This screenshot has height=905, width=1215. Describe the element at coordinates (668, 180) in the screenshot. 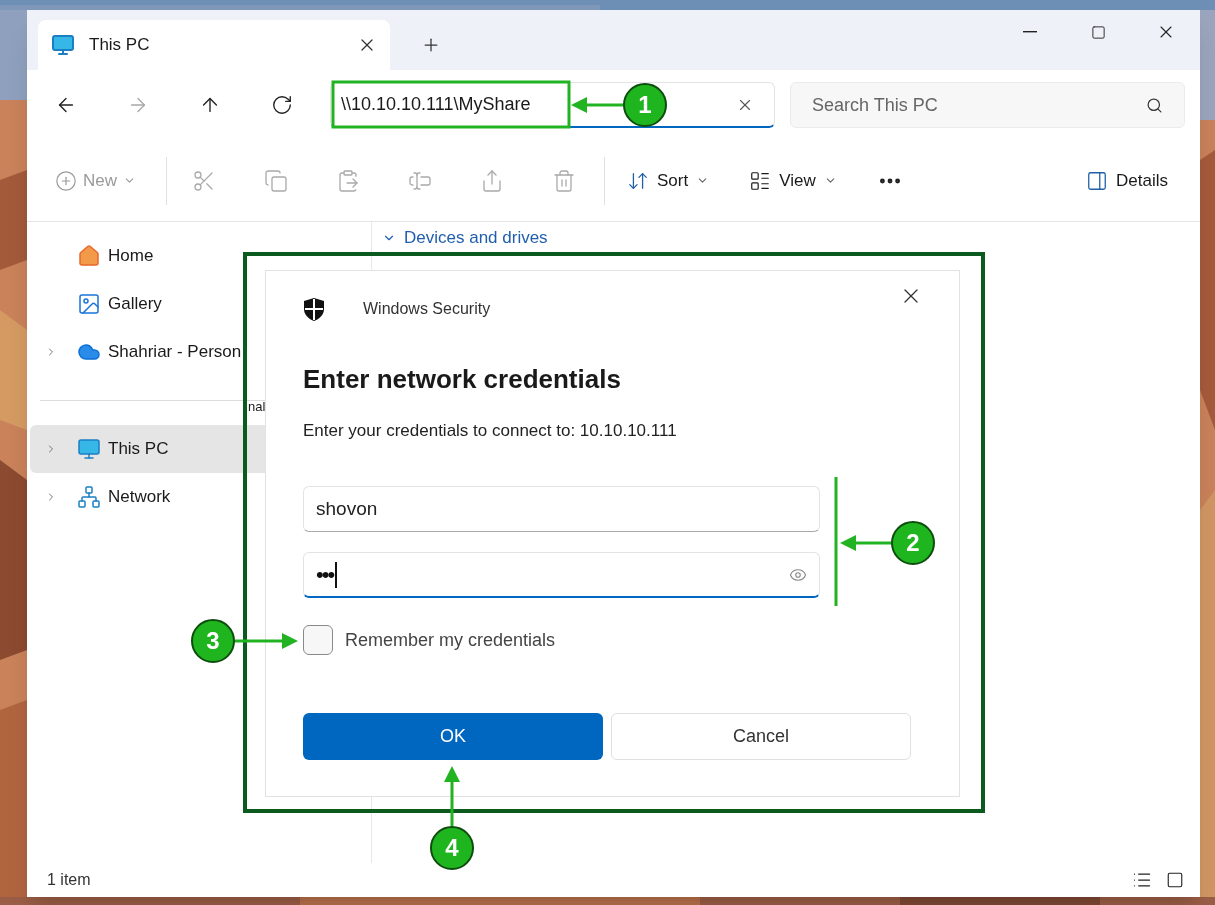

I see `sort-button: Sort` at that location.